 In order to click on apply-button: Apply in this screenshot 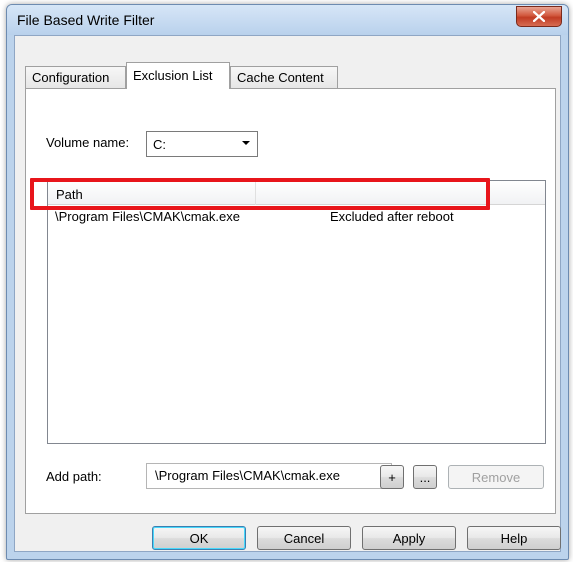, I will do `click(409, 538)`.